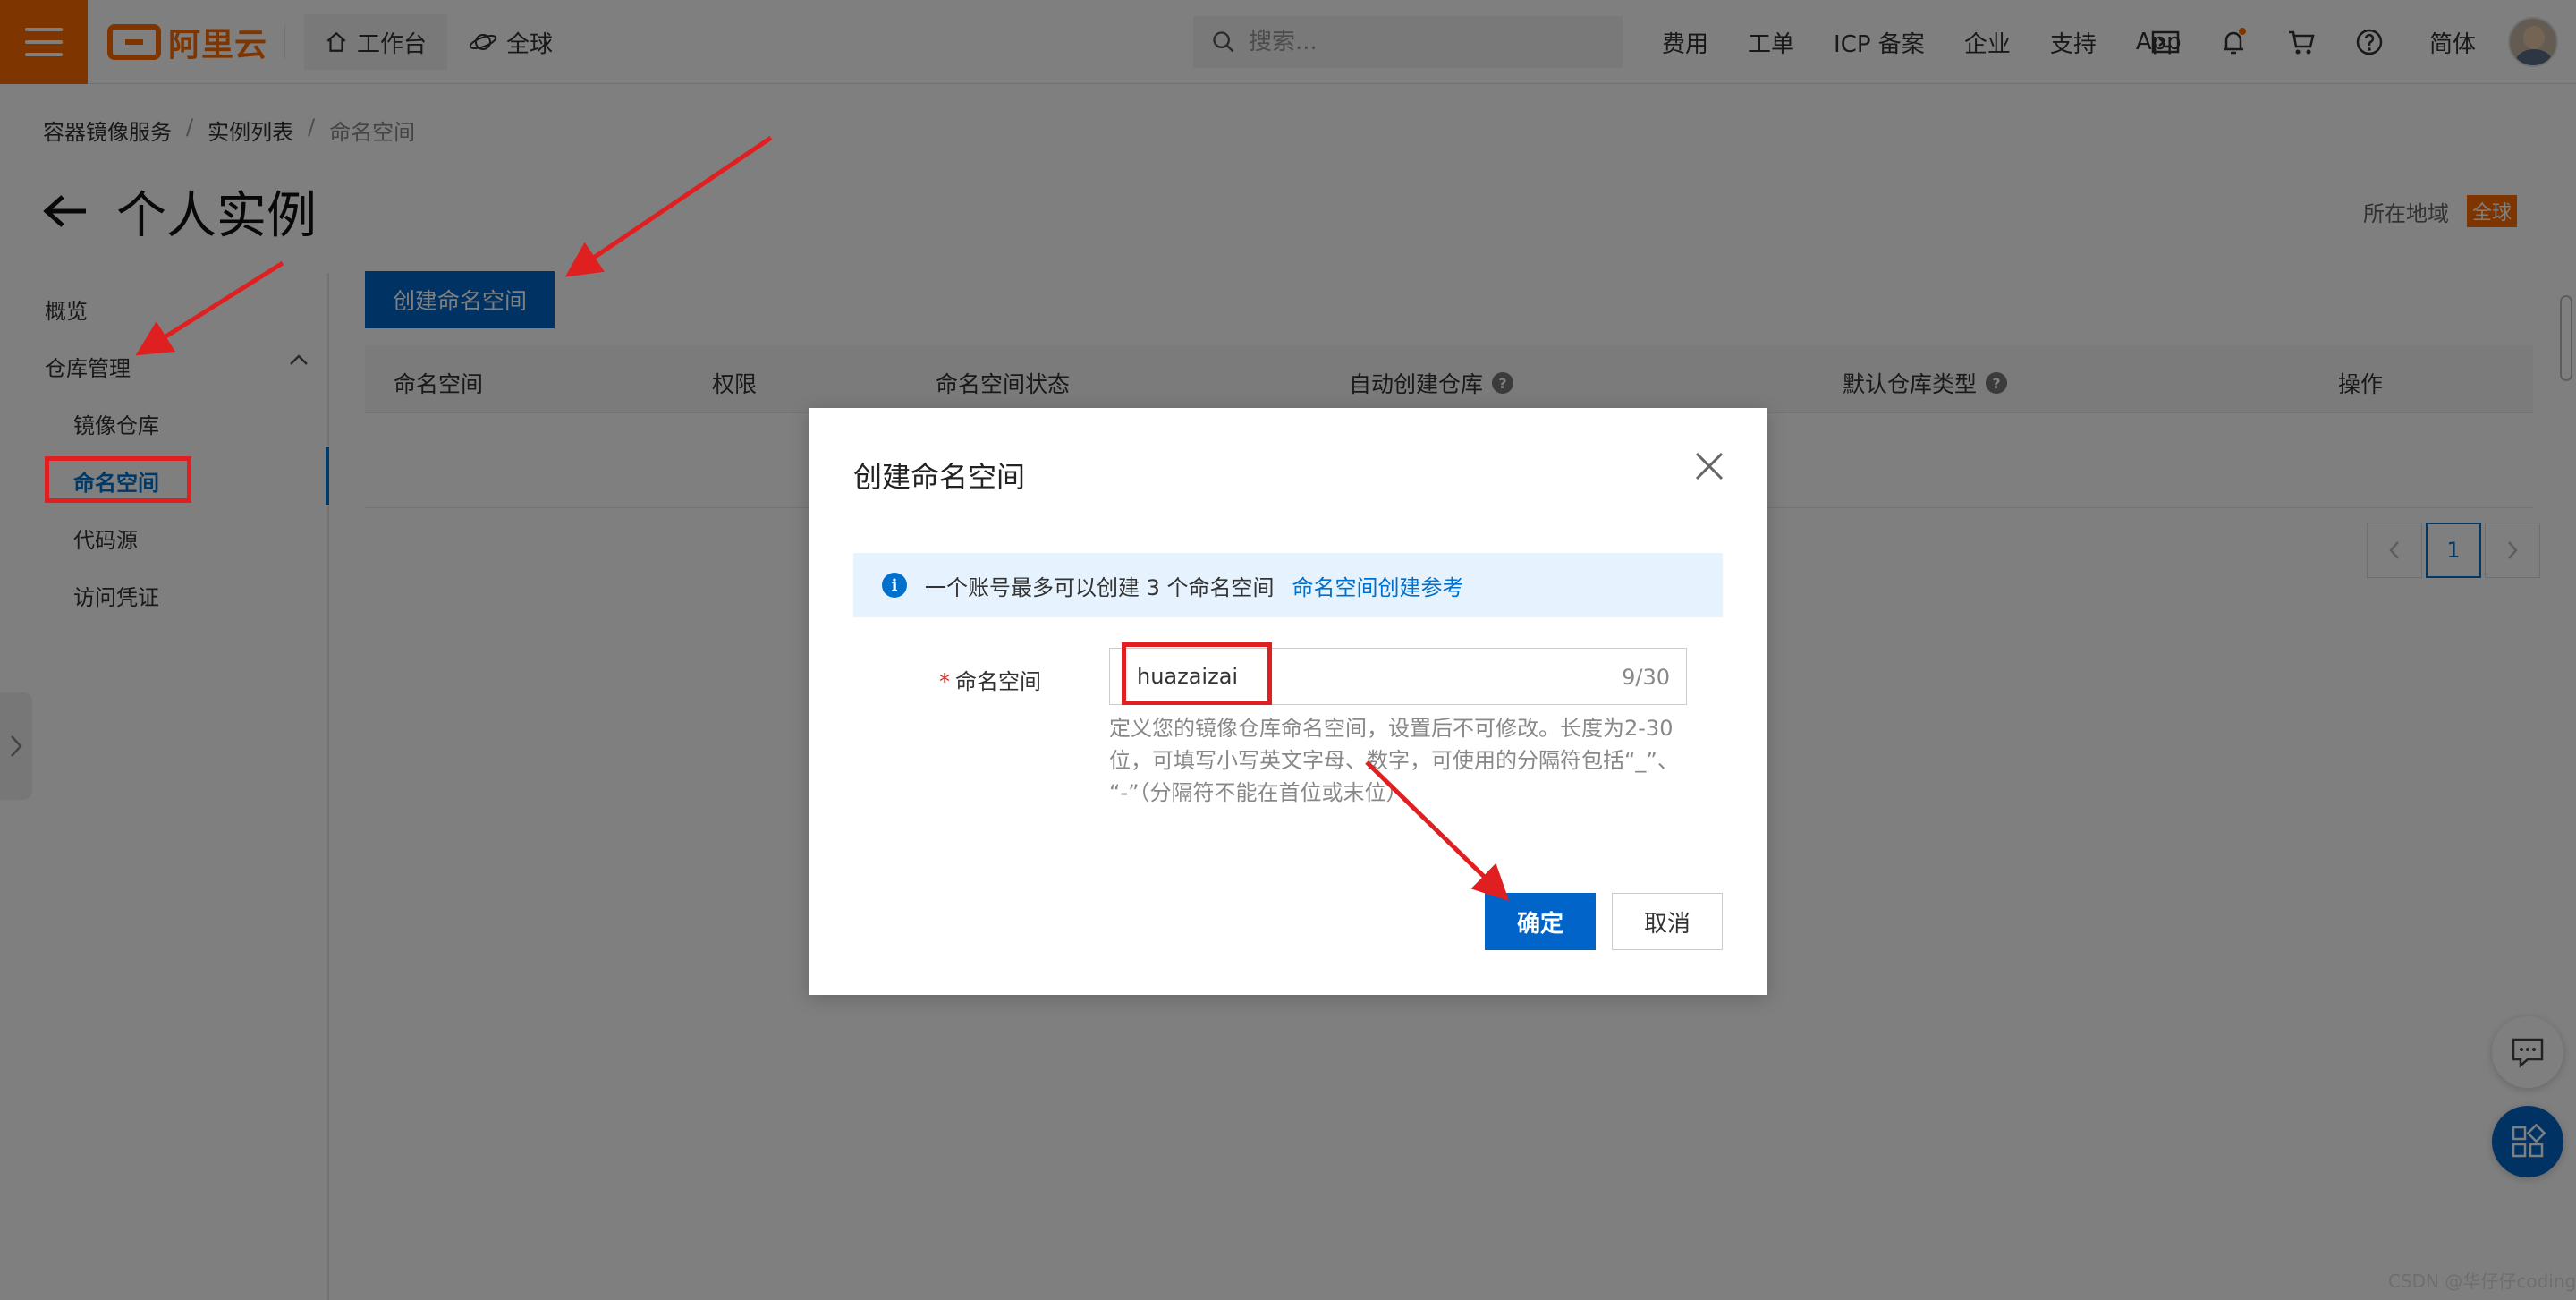 The image size is (2576, 1300). I want to click on required-mark: *, so click(944, 682).